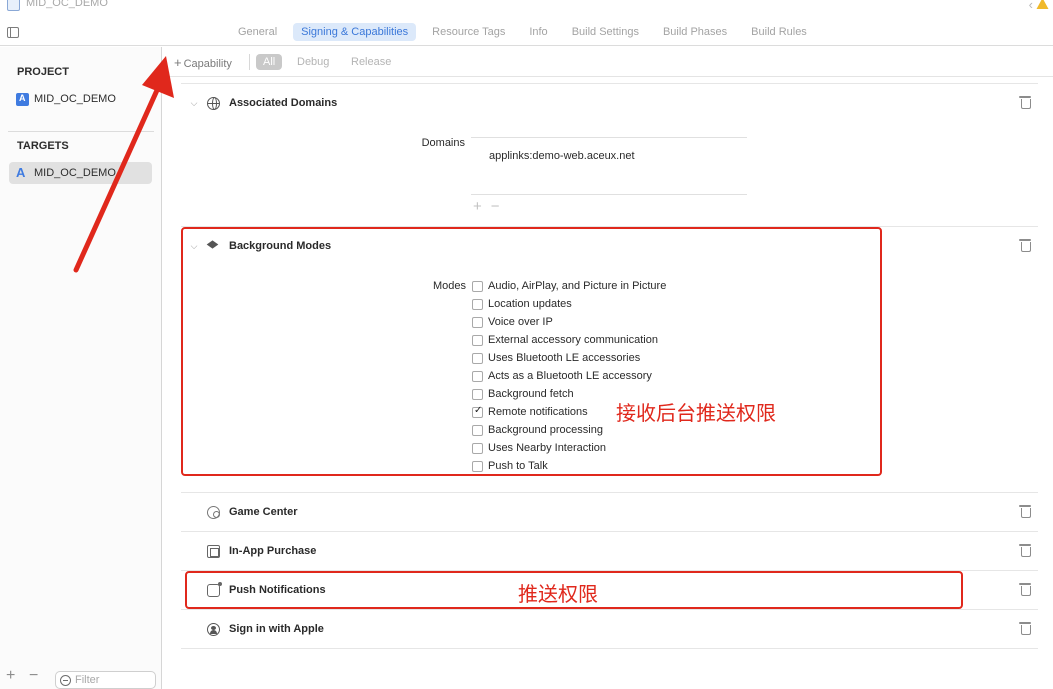 This screenshot has height=689, width=1053. What do you see at coordinates (117, 179) in the screenshot?
I see `arrow-shaft` at bounding box center [117, 179].